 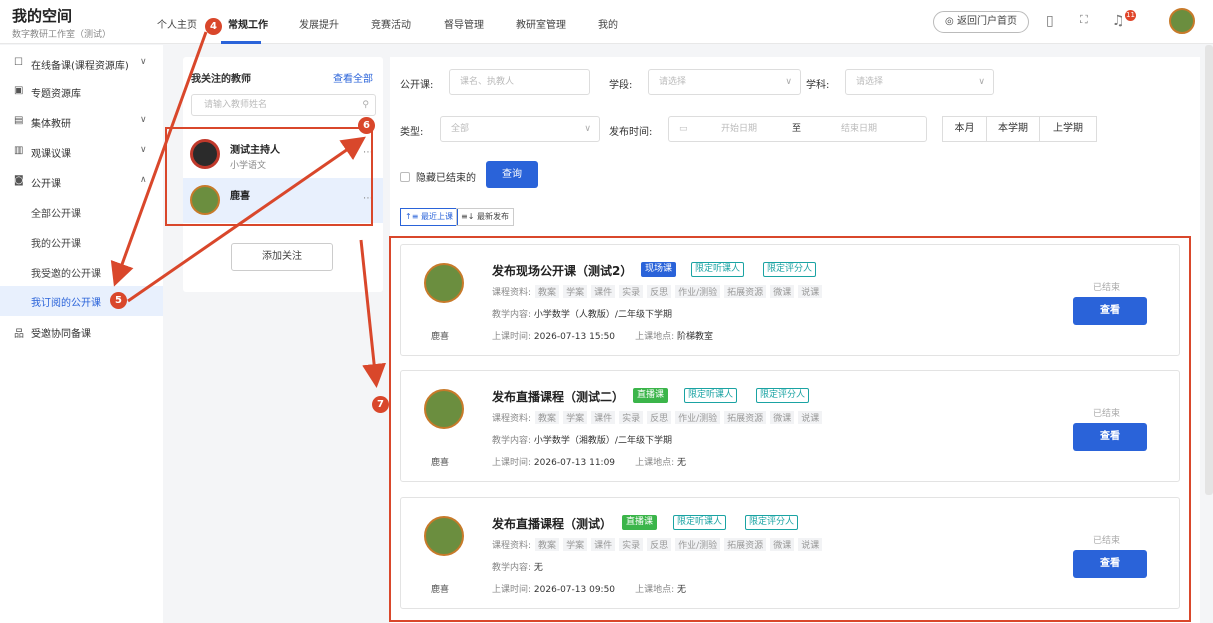 What do you see at coordinates (446, 178) in the screenshot?
I see `hide-ended-label: 隐藏已结束的` at bounding box center [446, 178].